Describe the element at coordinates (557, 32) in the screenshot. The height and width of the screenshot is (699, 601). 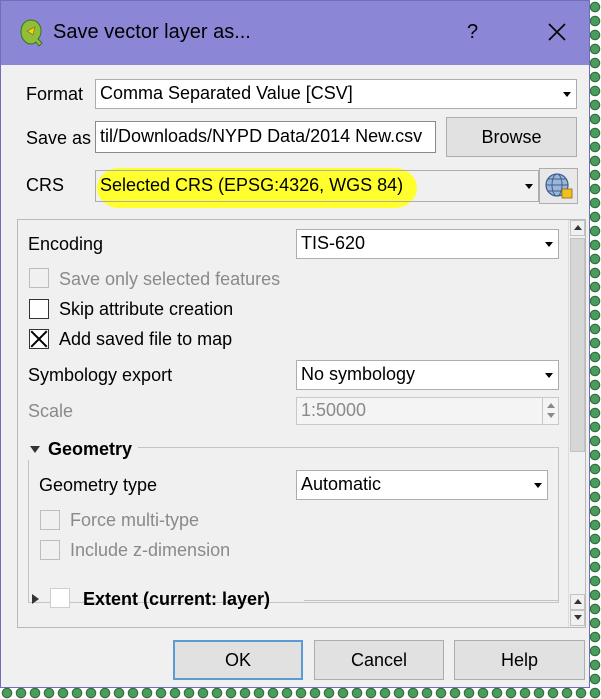
I see `close-icon` at that location.